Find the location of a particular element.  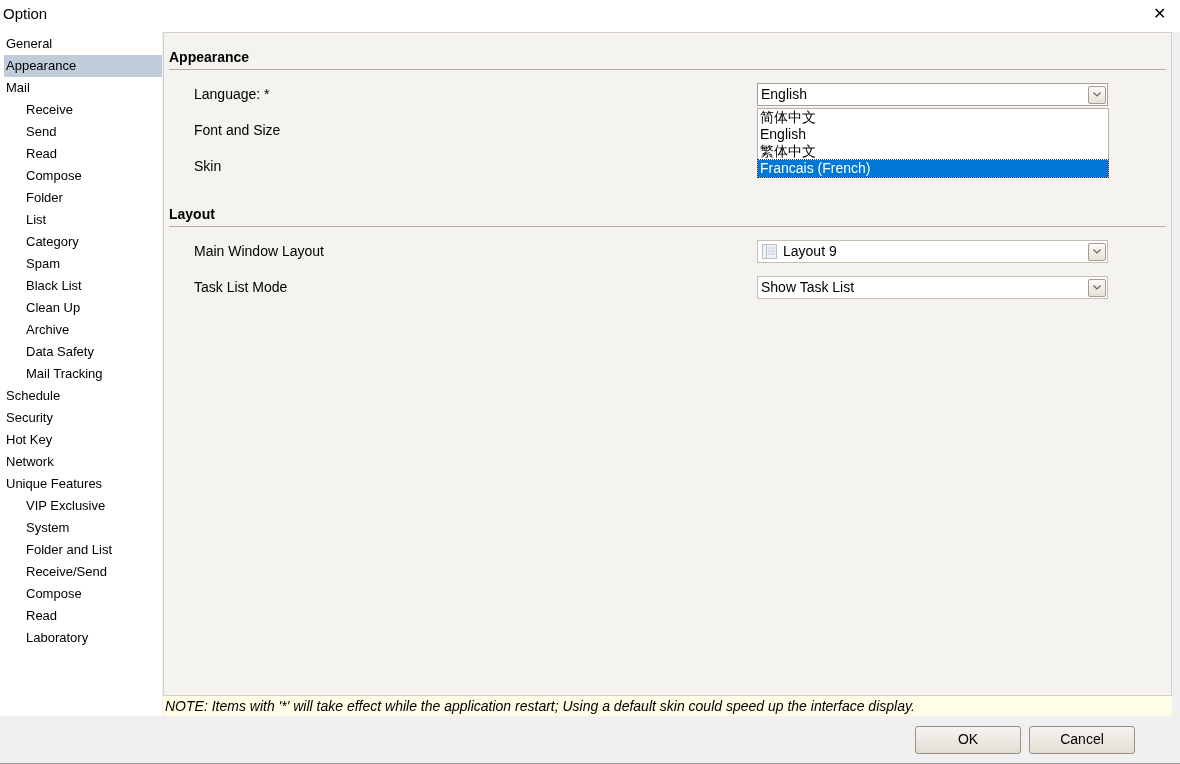

dialog-button: OK is located at coordinates (968, 739).